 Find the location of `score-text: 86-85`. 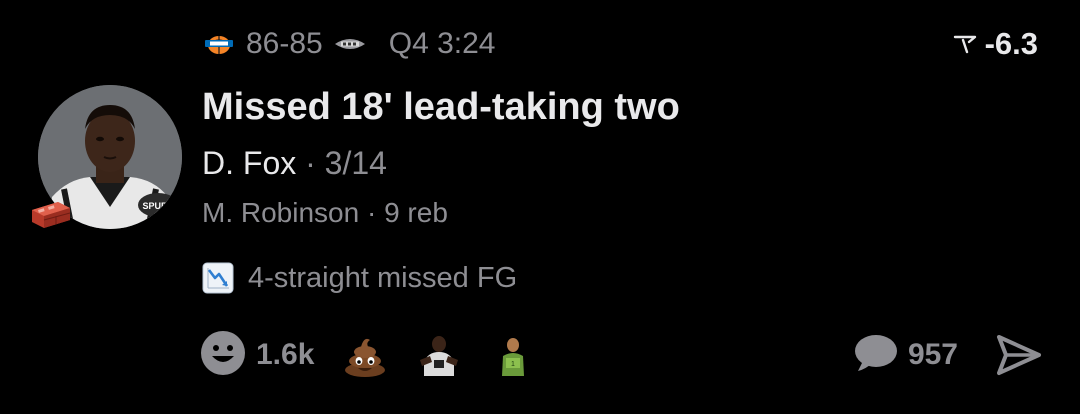

score-text: 86-85 is located at coordinates (284, 43).